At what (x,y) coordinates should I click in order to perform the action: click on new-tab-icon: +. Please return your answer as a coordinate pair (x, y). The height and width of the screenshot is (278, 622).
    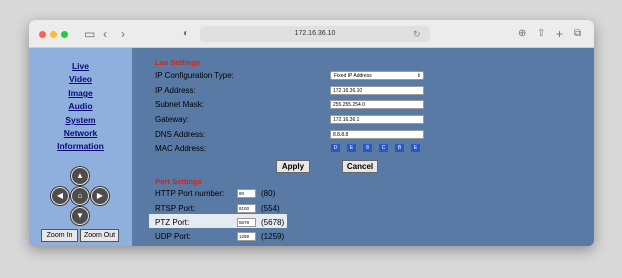
    Looking at the image, I should click on (559, 34).